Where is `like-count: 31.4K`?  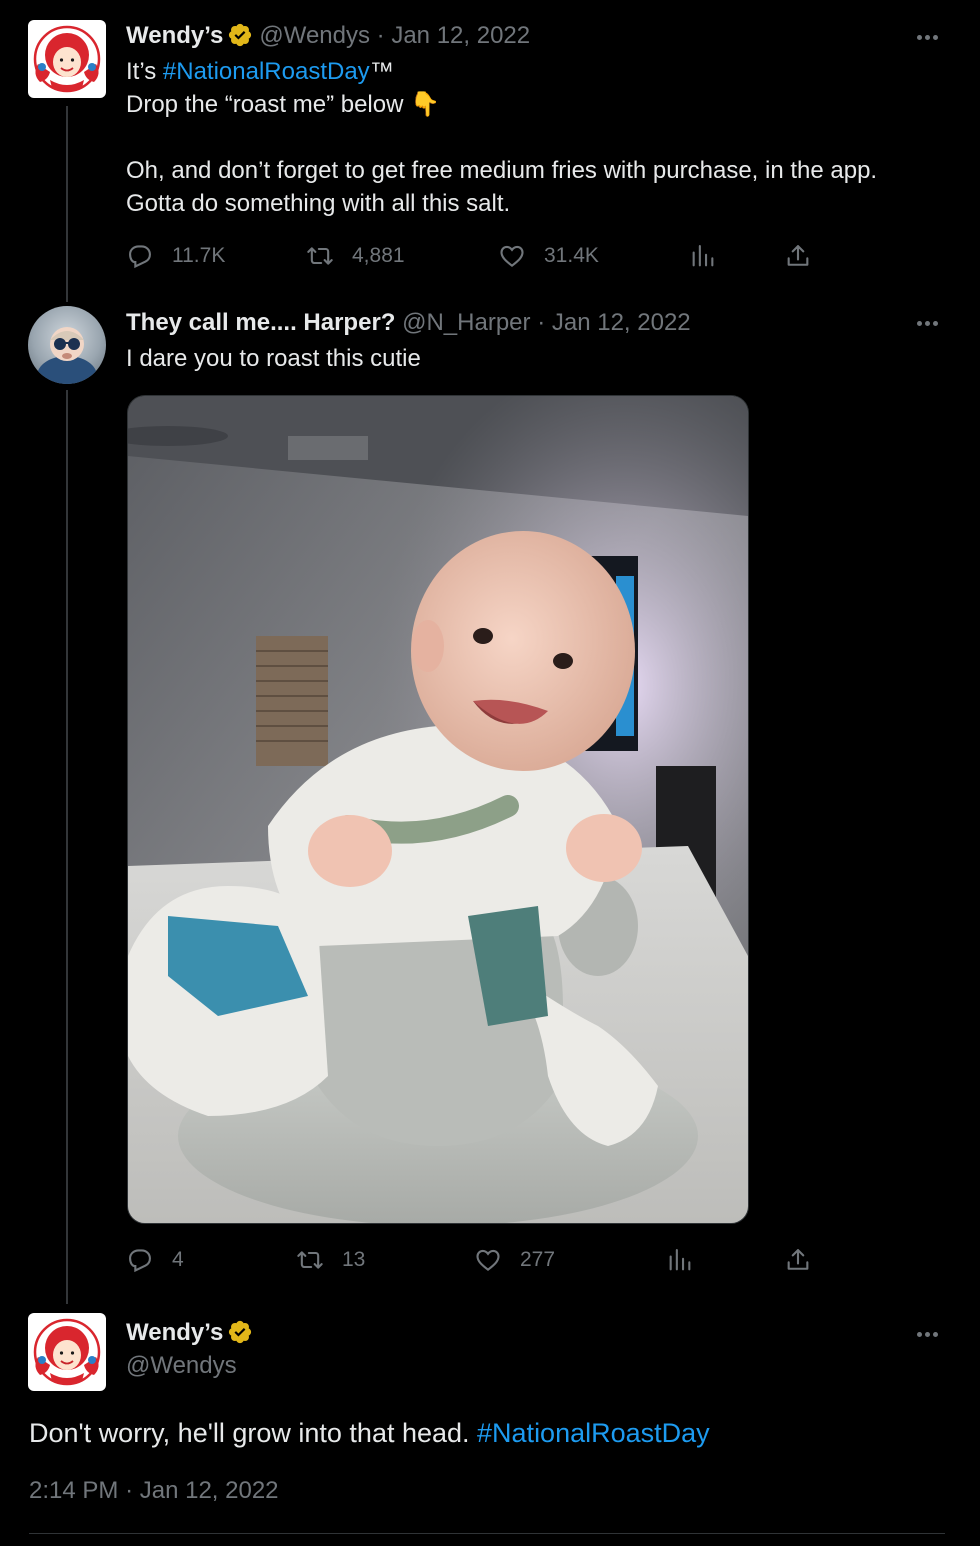 like-count: 31.4K is located at coordinates (571, 255).